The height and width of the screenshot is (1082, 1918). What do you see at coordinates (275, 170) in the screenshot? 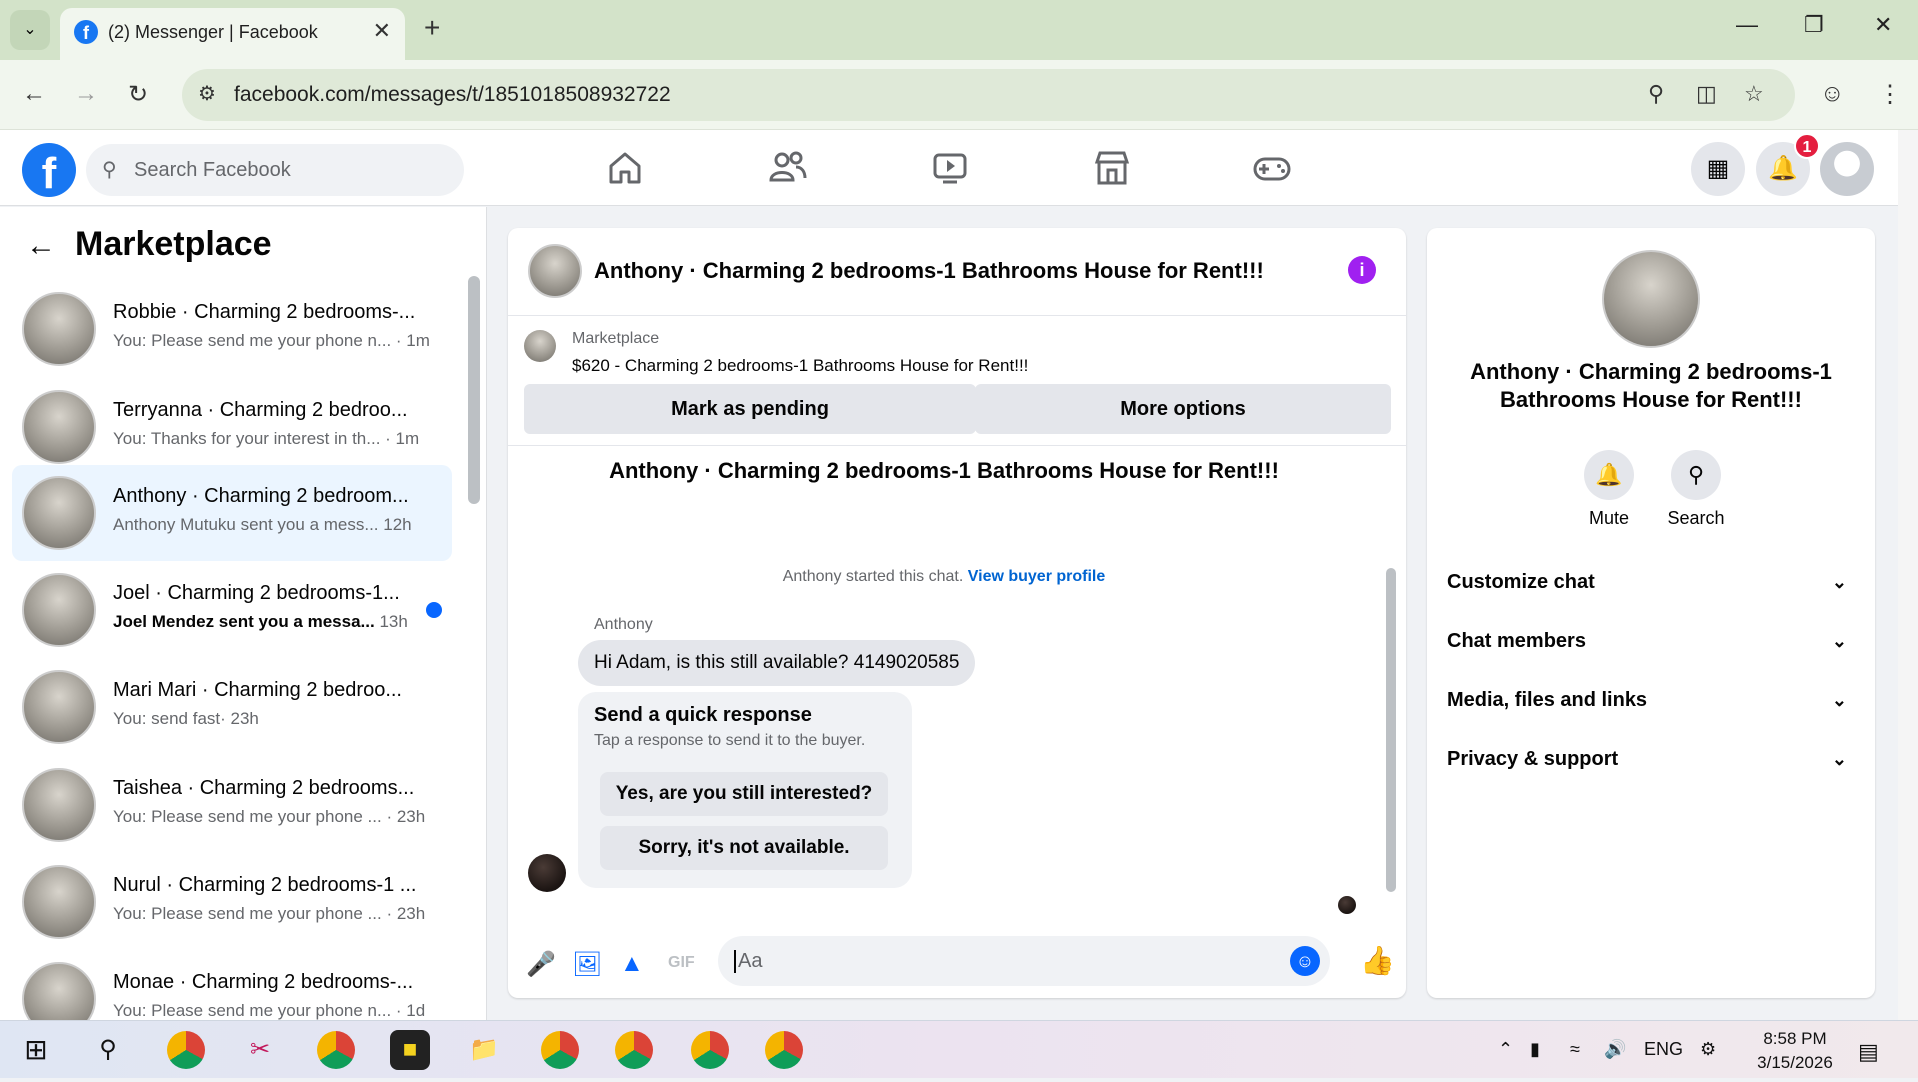
I see `facebook-search: ⚲ Search Facebook` at bounding box center [275, 170].